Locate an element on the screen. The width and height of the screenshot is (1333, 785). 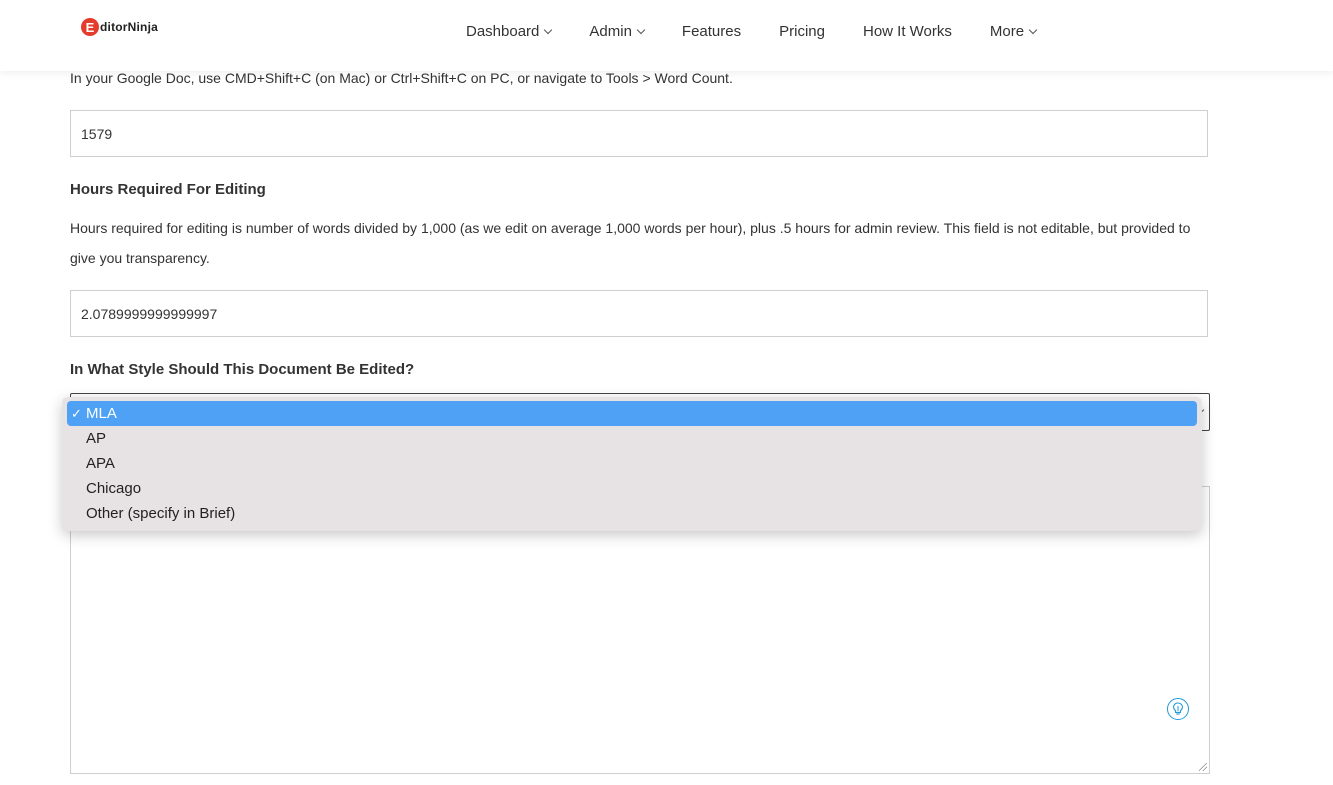
logo: E ditorNinja is located at coordinates (119, 27).